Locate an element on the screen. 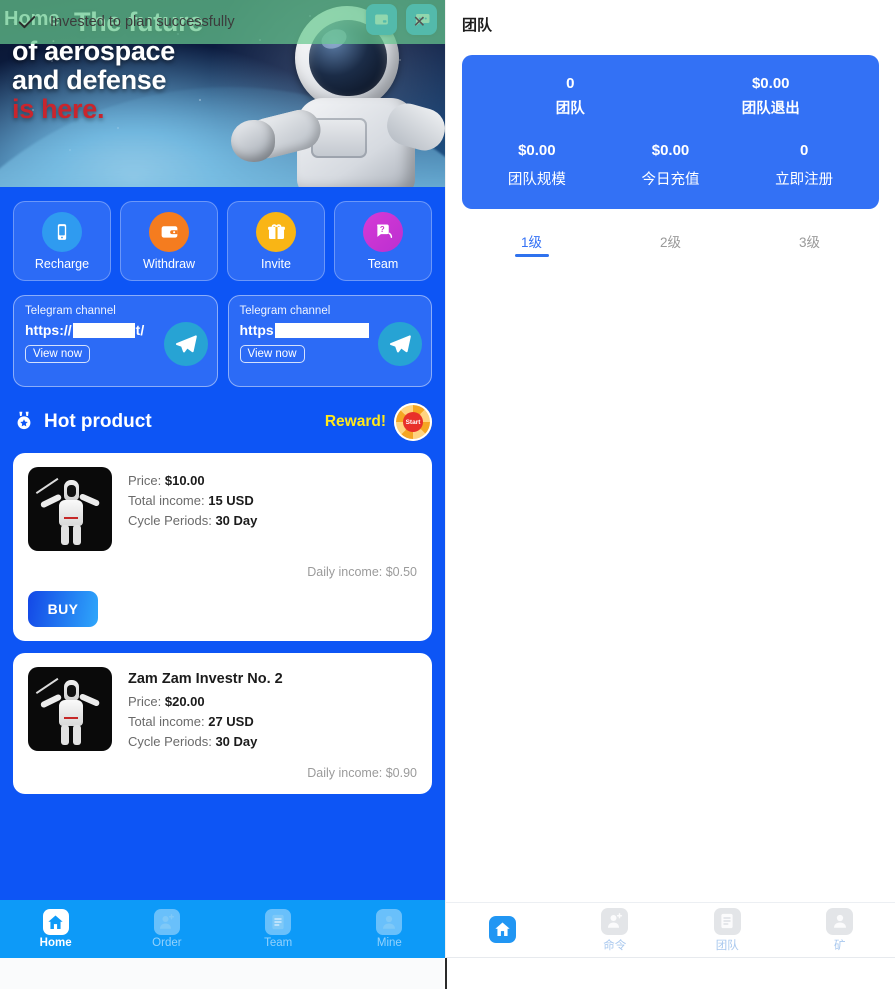  chat-question-icon: ? is located at coordinates (383, 231).